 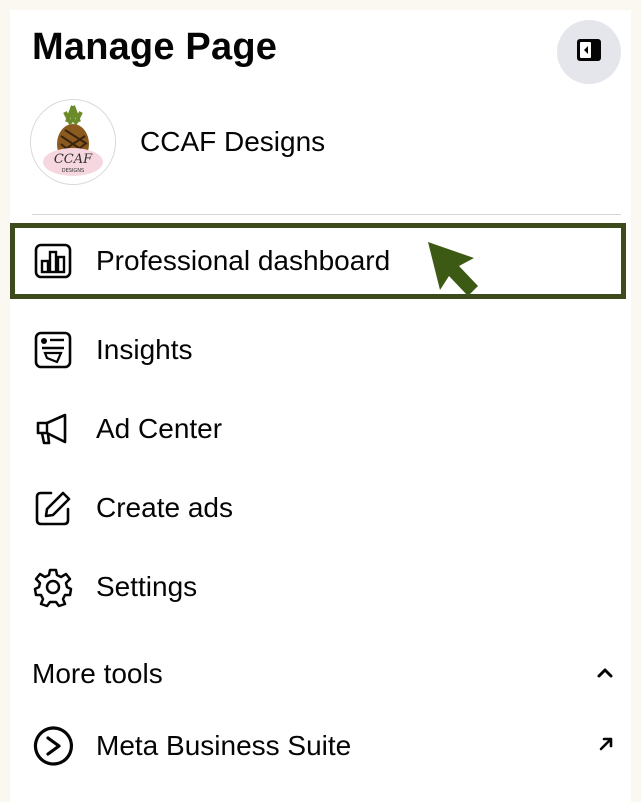 I want to click on menu-item-meta-business-suite: Meta Business Suite, so click(x=320, y=746).